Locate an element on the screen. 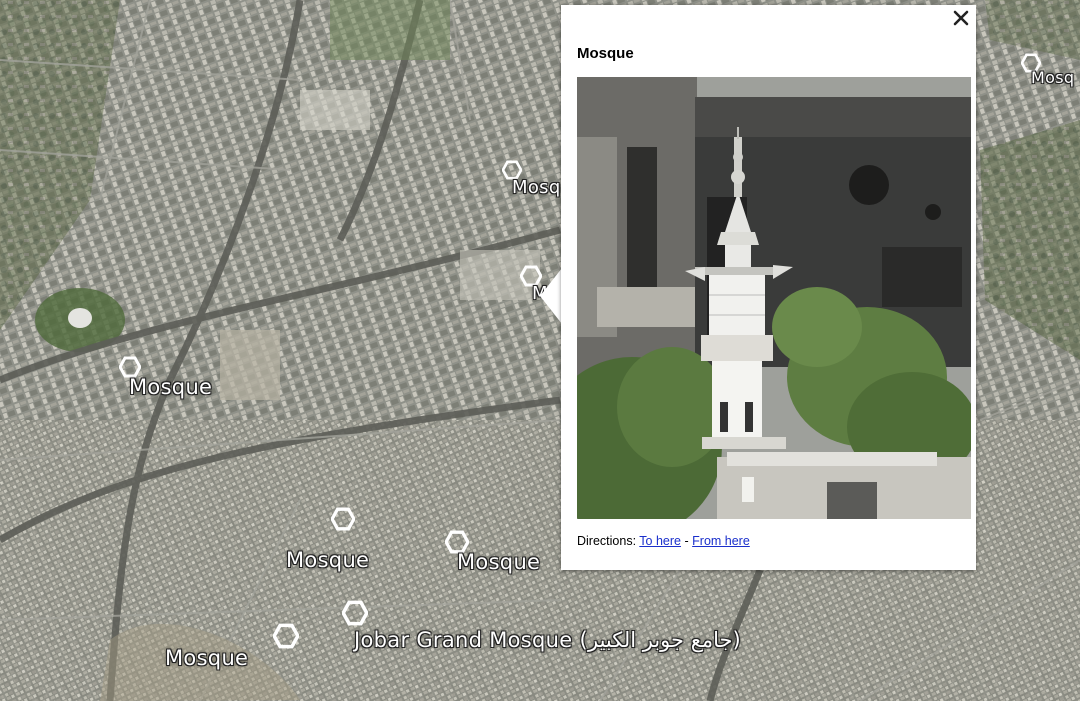 This screenshot has height=701, width=1080. balloon-pointer is located at coordinates (551, 296).